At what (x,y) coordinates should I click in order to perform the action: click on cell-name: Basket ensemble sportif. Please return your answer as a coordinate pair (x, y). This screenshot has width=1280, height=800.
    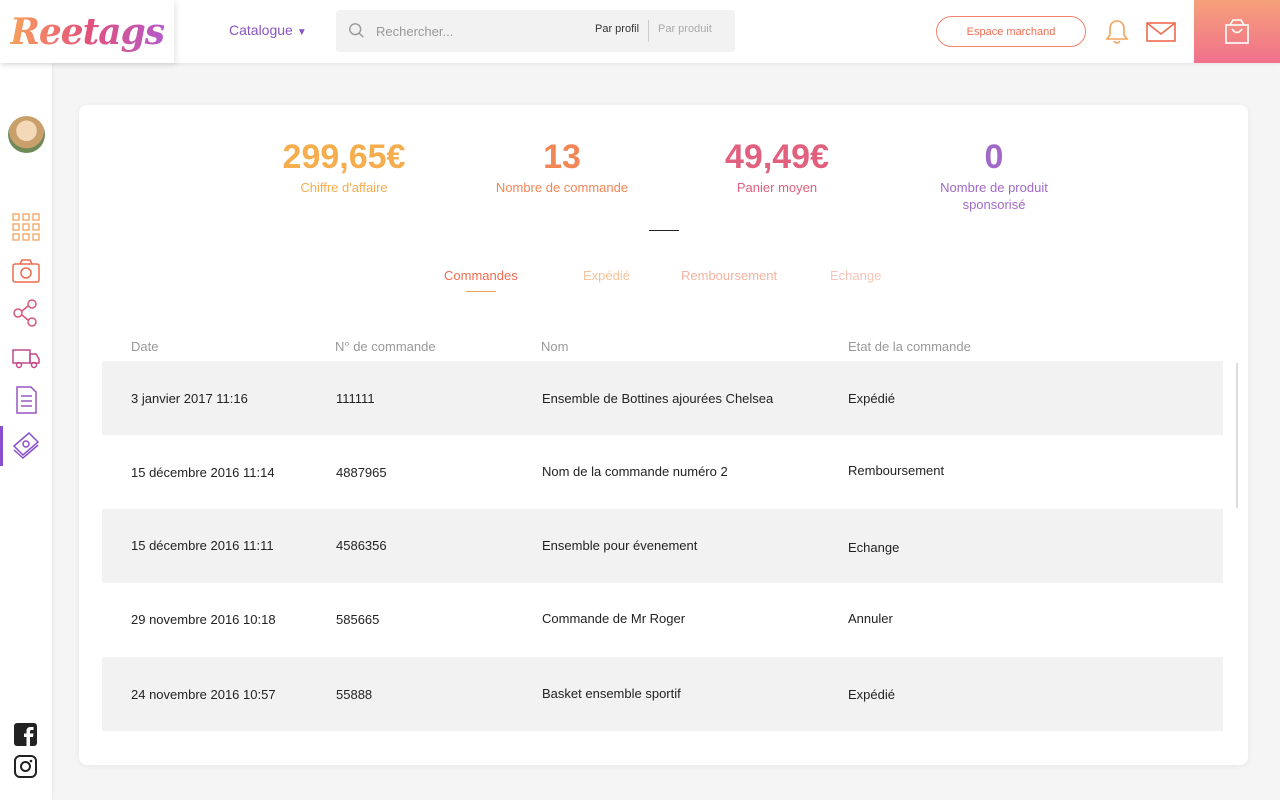
    Looking at the image, I should click on (611, 693).